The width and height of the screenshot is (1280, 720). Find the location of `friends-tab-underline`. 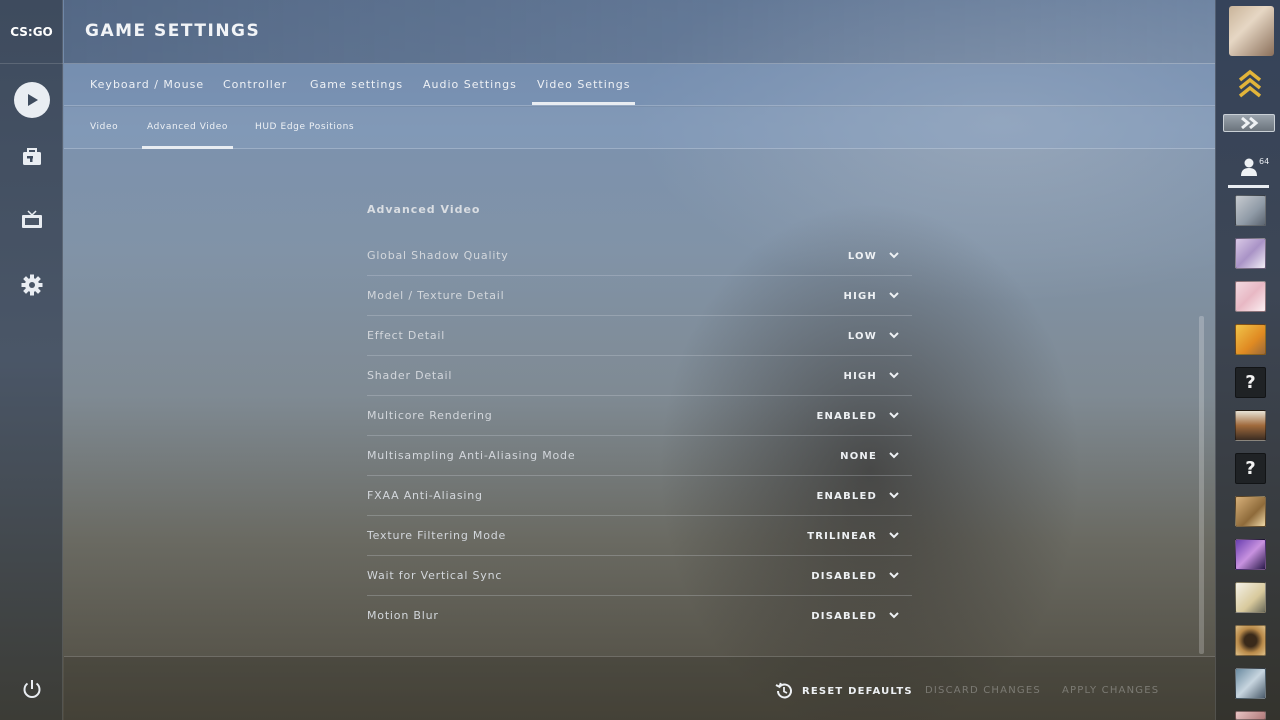

friends-tab-underline is located at coordinates (1248, 186).